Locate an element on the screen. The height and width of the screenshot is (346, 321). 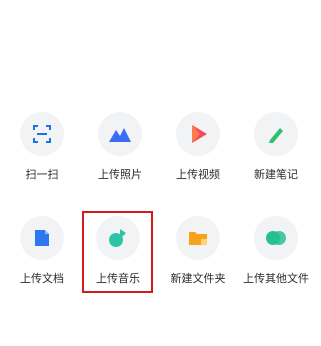
mountain-photo-icon is located at coordinates (120, 135).